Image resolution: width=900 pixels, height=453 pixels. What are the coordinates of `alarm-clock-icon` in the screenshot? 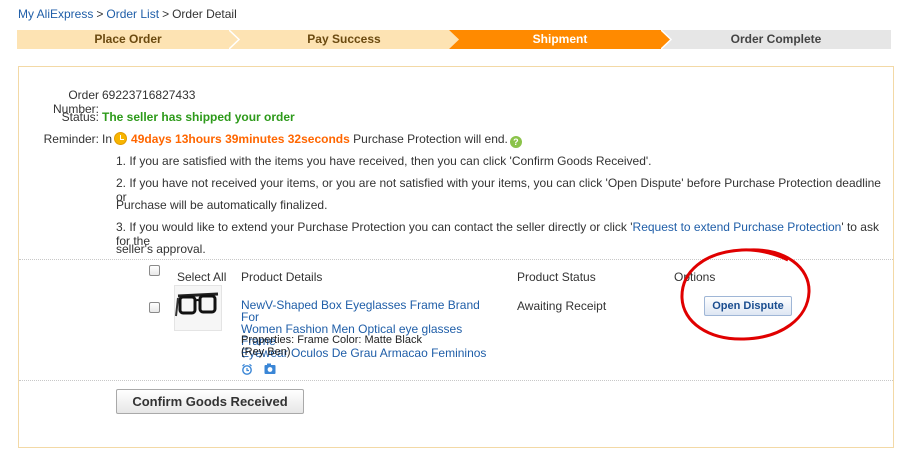 It's located at (247, 369).